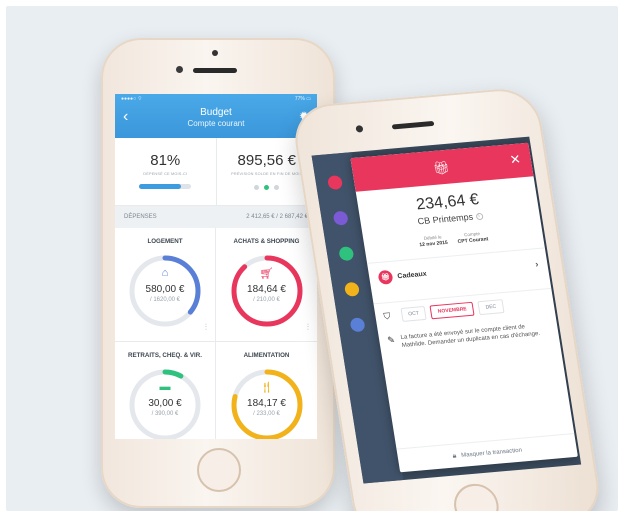 The image size is (628, 527). What do you see at coordinates (387, 315) in the screenshot?
I see `bookmark-icon: ⛉` at bounding box center [387, 315].